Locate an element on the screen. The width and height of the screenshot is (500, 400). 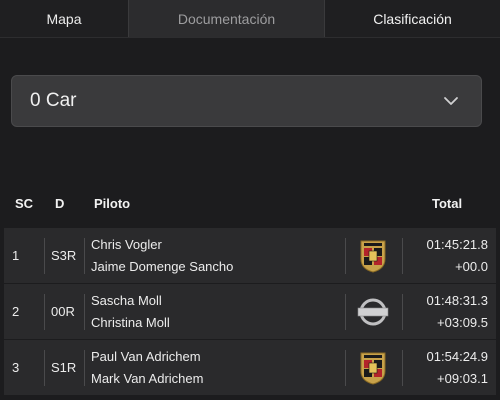
row-class: 00R is located at coordinates (63, 311).